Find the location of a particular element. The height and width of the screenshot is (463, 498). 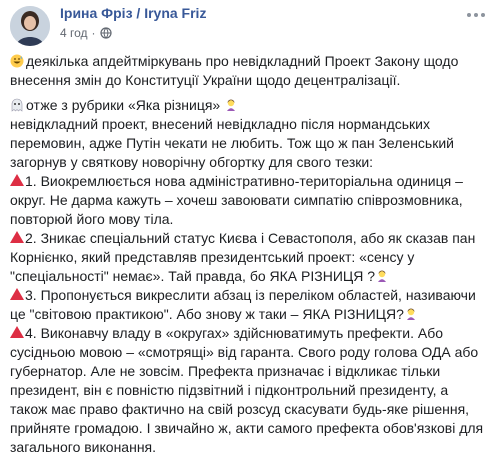

point-1-line: повторюй його мову тіла. is located at coordinates (92, 219).